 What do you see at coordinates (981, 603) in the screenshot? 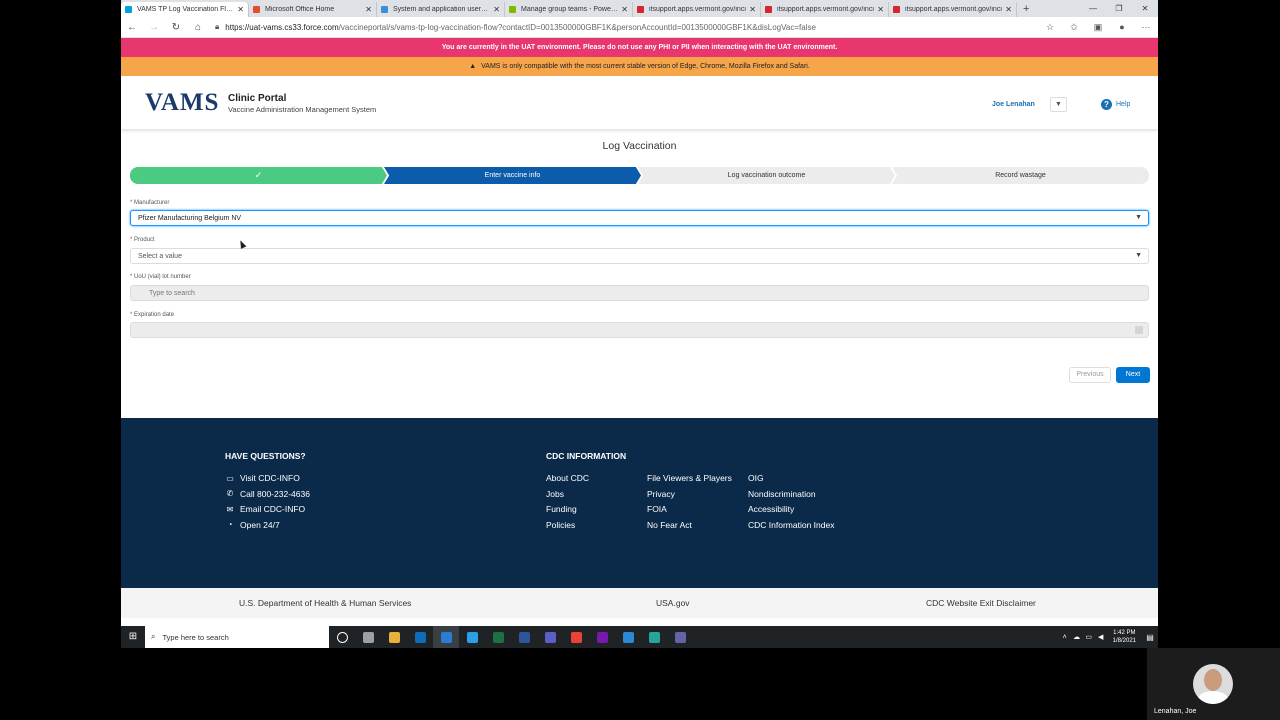
I see `exit-disclaimer-link: CDC Website Exit Disclaimer` at bounding box center [981, 603].